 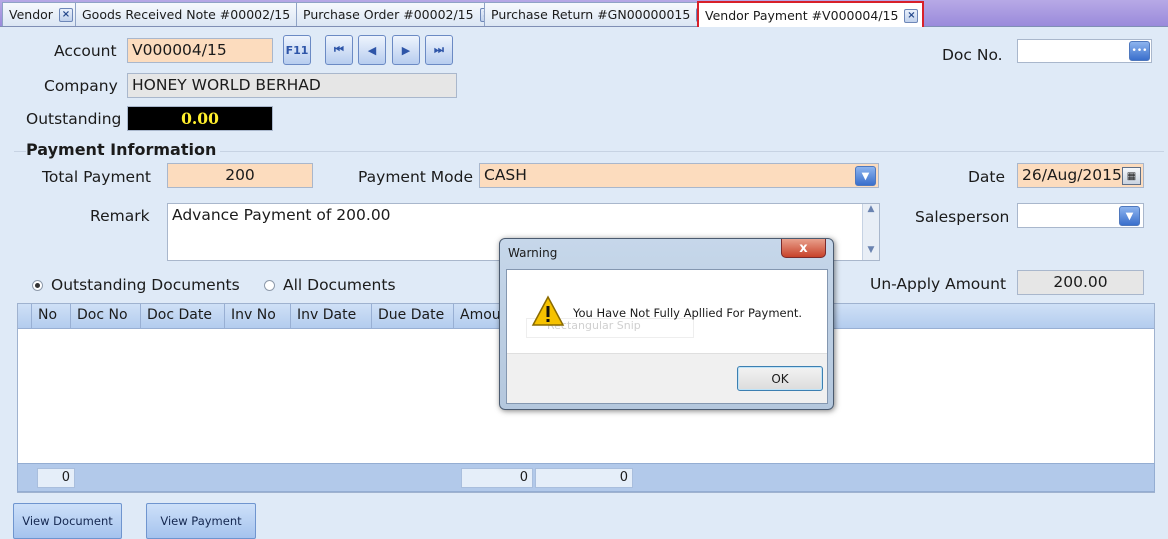 What do you see at coordinates (51, 316) in the screenshot?
I see `column-no: No` at bounding box center [51, 316].